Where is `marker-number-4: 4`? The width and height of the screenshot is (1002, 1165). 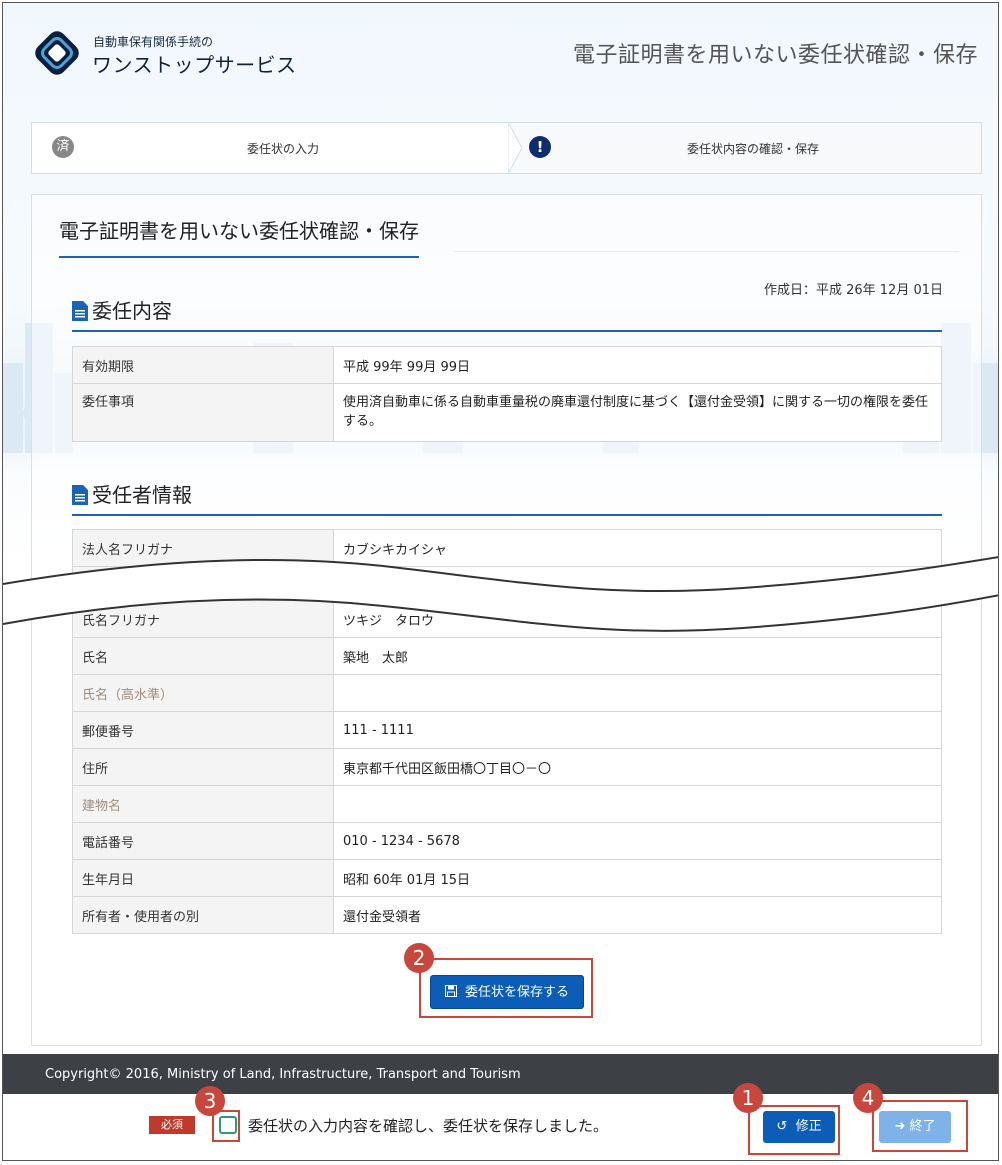 marker-number-4: 4 is located at coordinates (868, 1098).